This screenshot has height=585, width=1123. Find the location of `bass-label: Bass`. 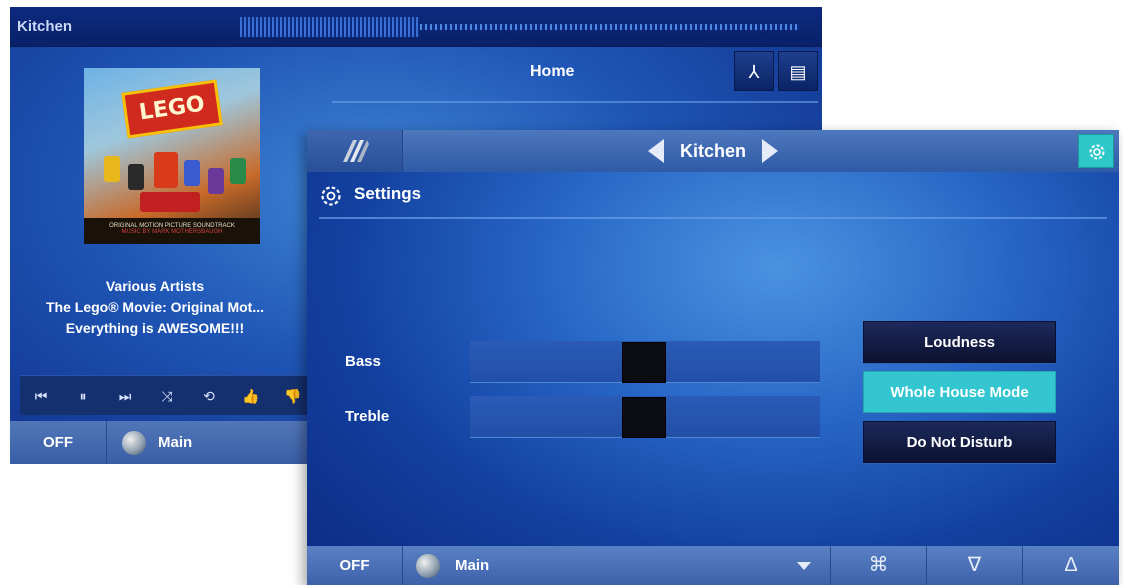

bass-label: Bass is located at coordinates (363, 361).